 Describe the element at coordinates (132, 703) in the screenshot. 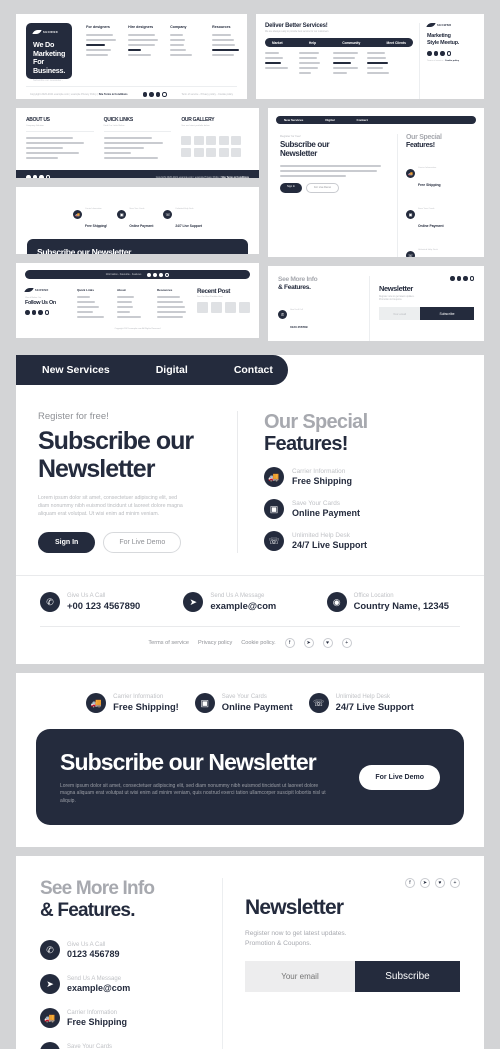

I see `feature-item: 🚚 Carrier Information Free Shipping!` at that location.